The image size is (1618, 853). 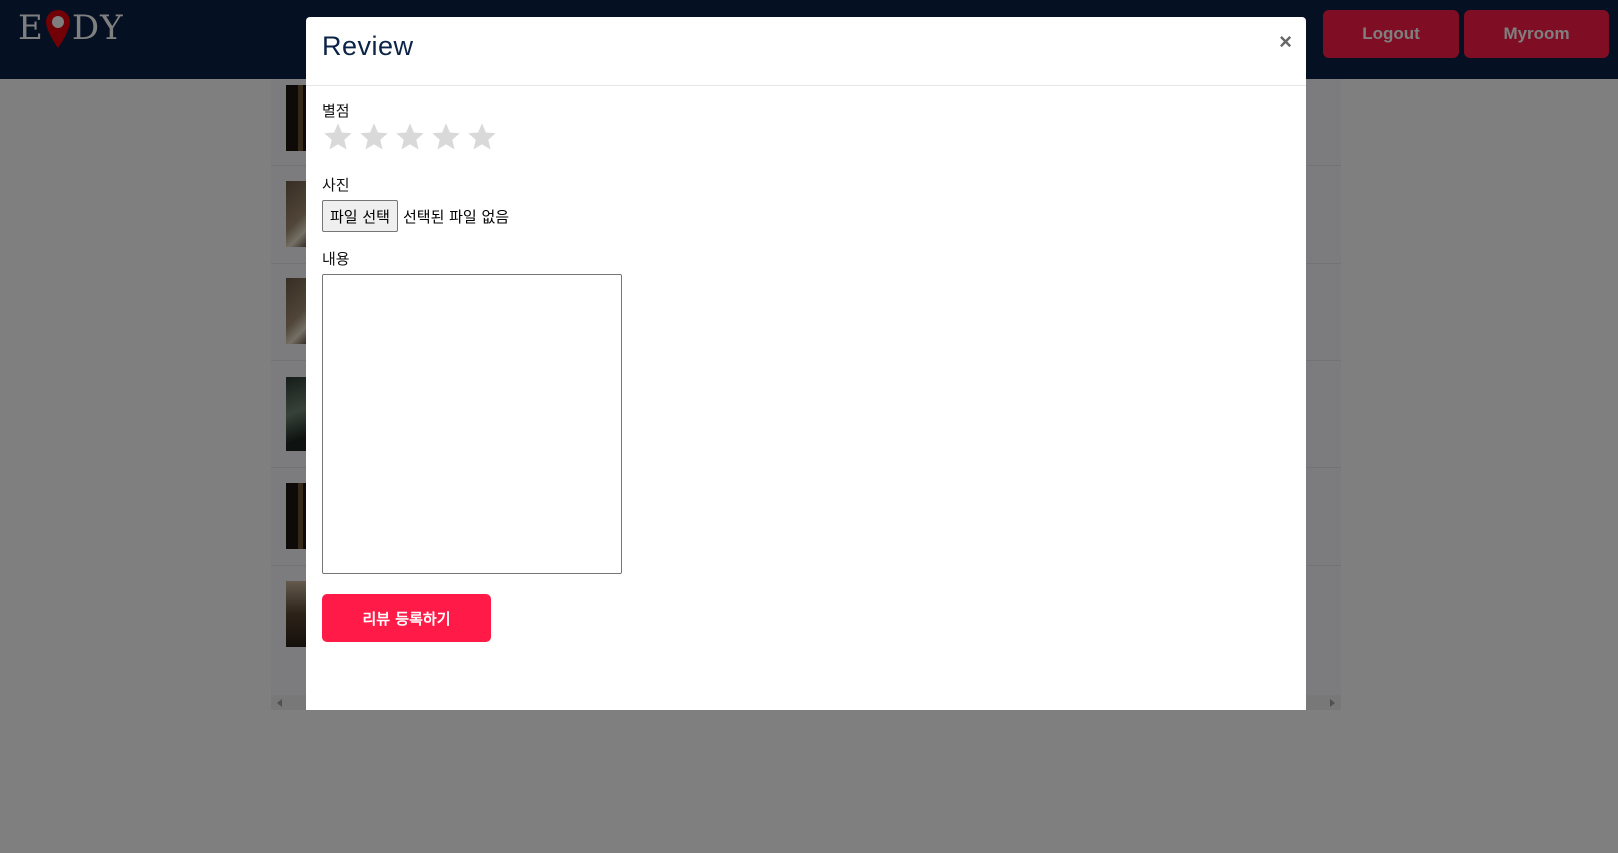 What do you see at coordinates (406, 618) in the screenshot?
I see `submit-review-button: 리뷰 등록하기` at bounding box center [406, 618].